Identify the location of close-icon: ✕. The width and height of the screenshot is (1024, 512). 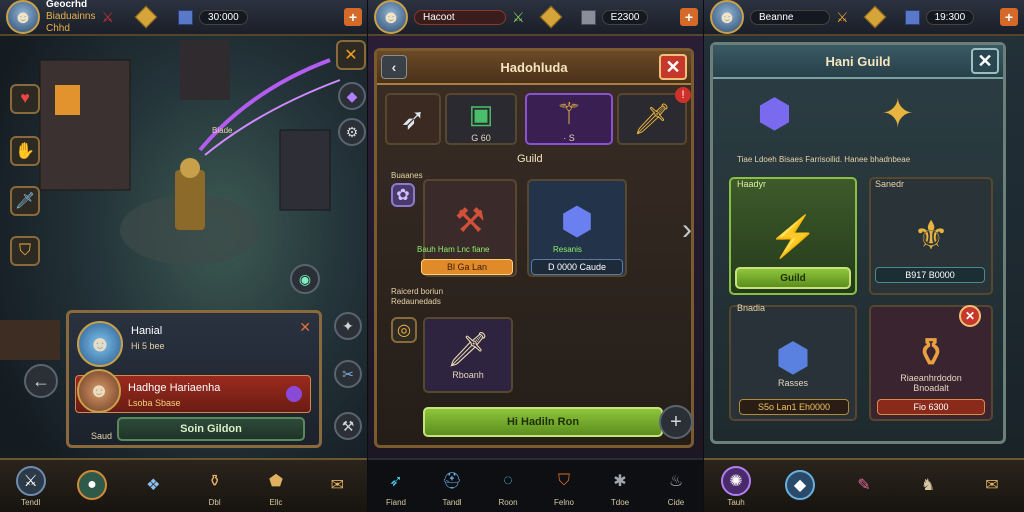
(305, 327).